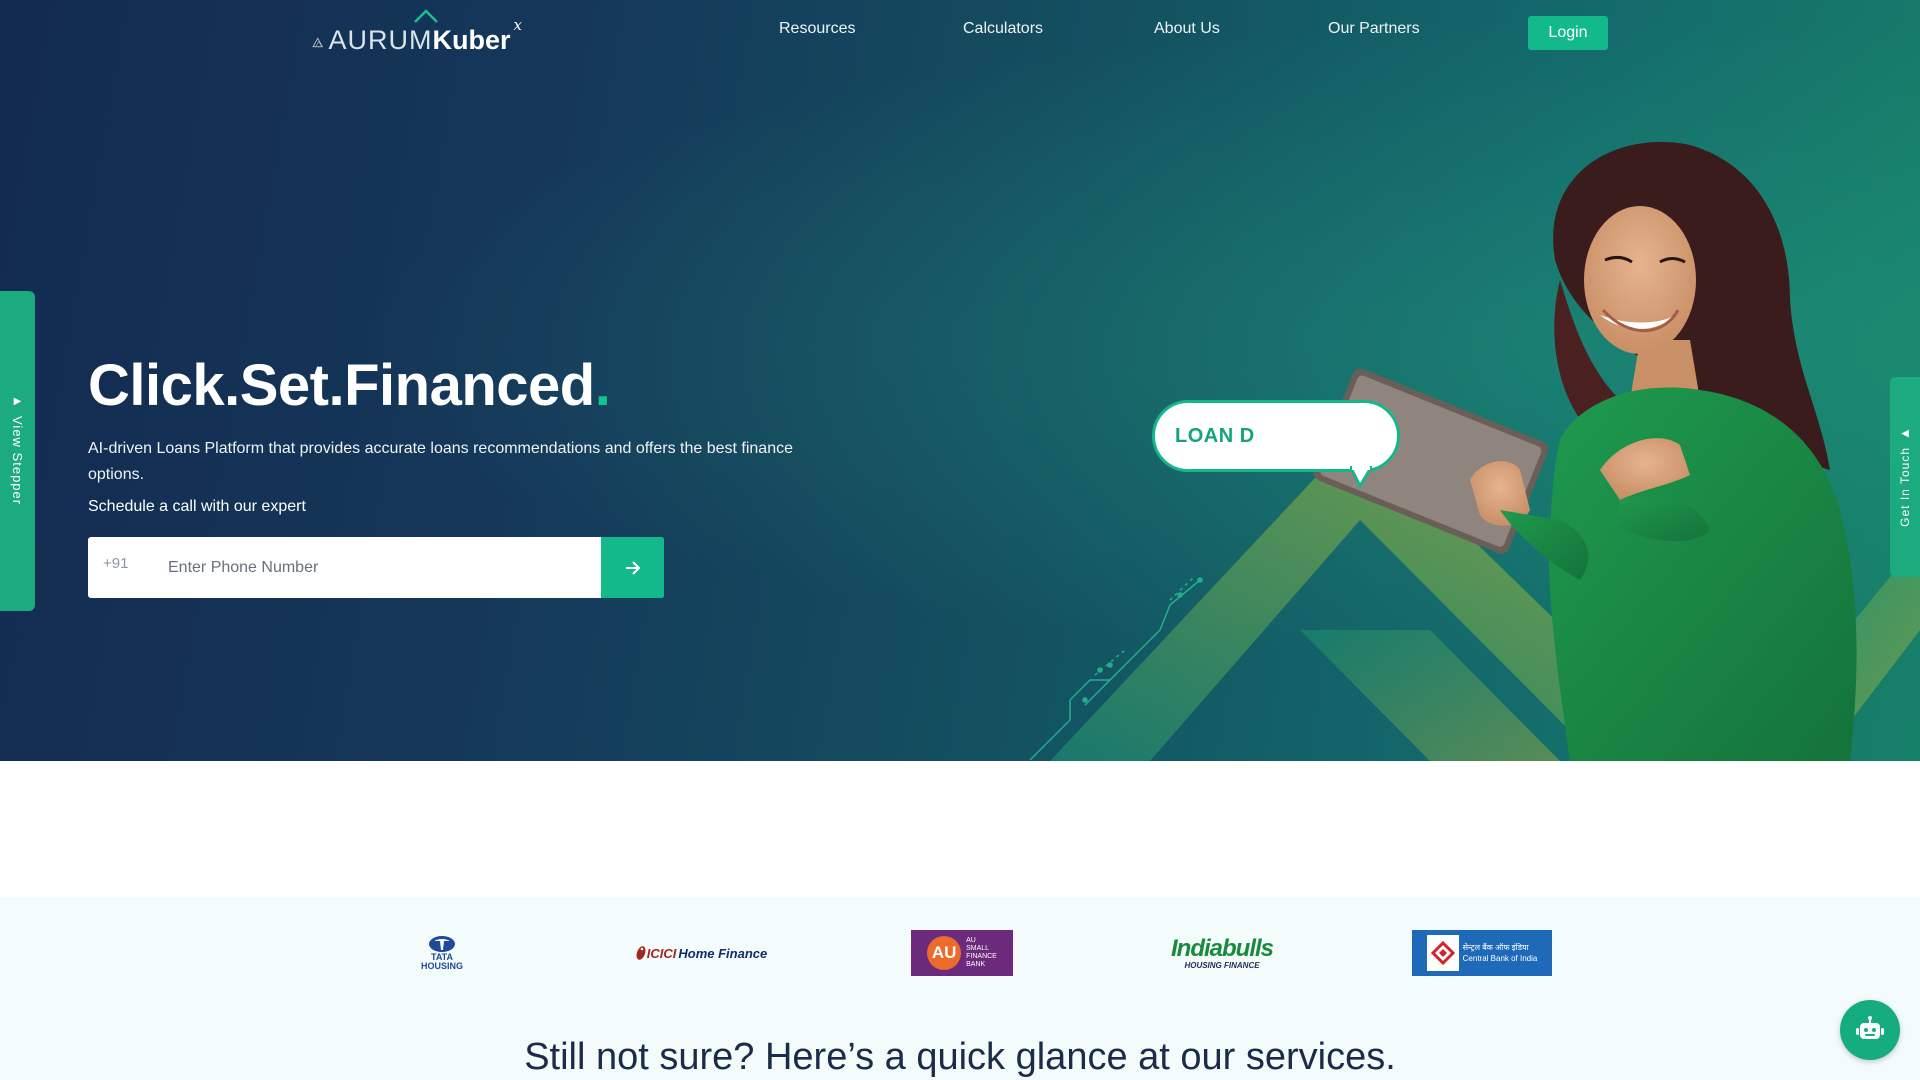 The image size is (1920, 1080). I want to click on bubble-tail, so click(1361, 477).